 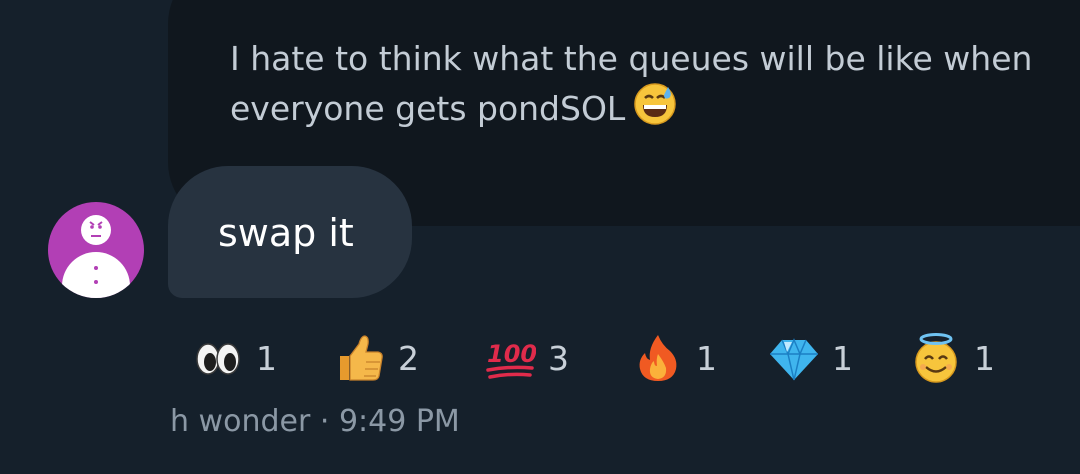 I want to click on message-text: swap it, so click(x=286, y=233).